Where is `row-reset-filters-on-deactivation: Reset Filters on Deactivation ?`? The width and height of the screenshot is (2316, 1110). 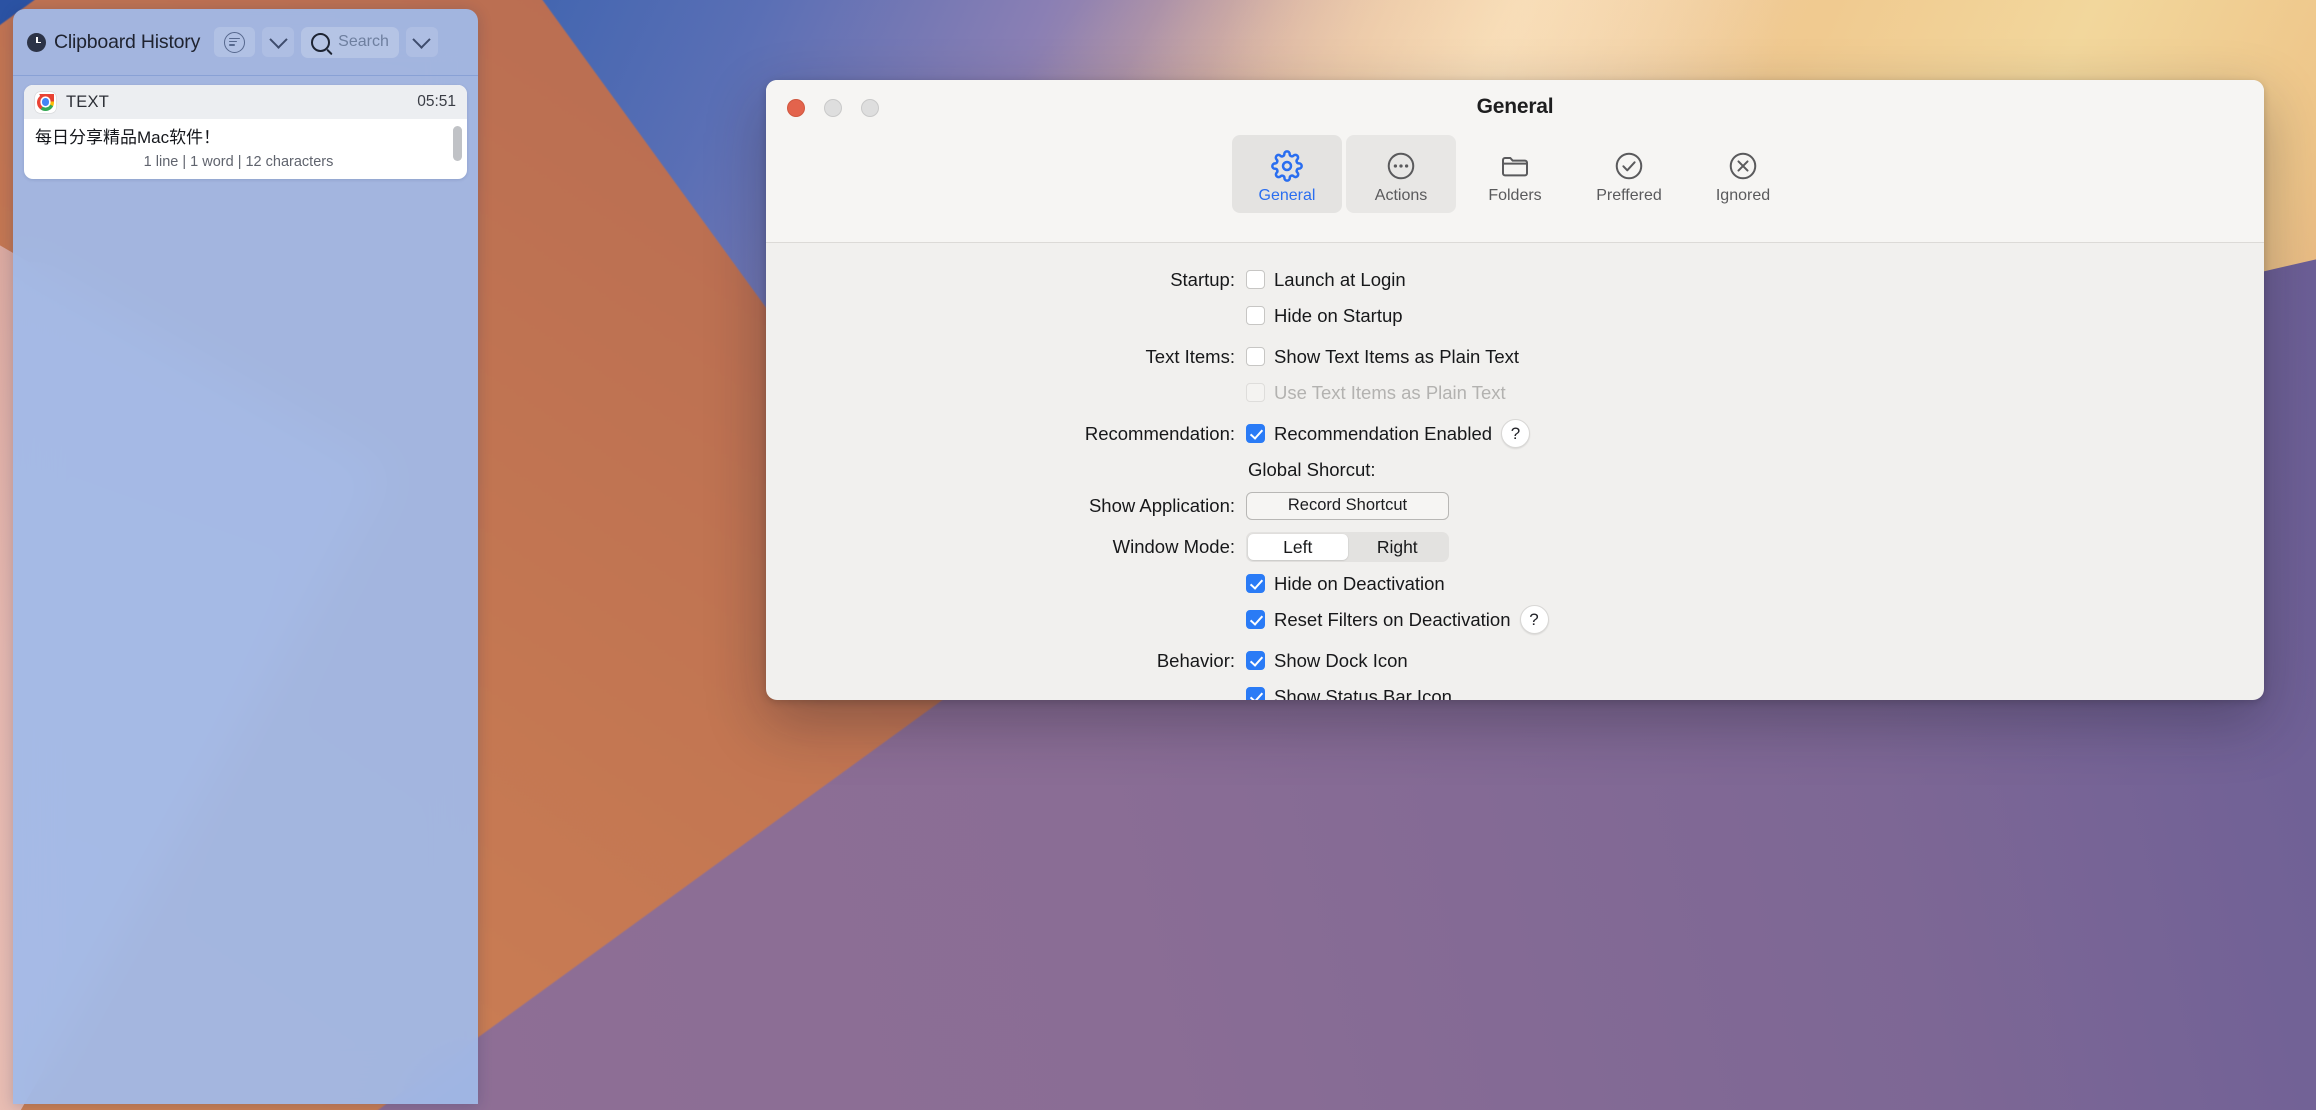 row-reset-filters-on-deactivation: Reset Filters on Deactivation ? is located at coordinates (1515, 619).